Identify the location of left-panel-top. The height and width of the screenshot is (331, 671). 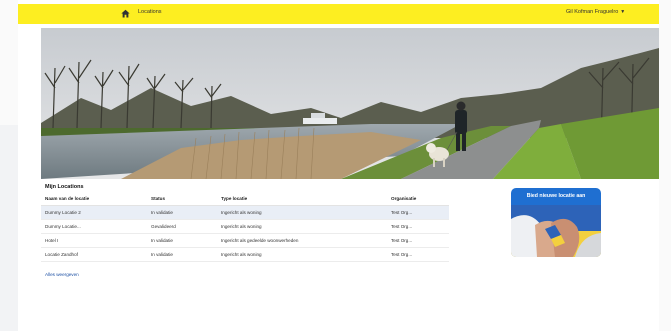
(9, 62).